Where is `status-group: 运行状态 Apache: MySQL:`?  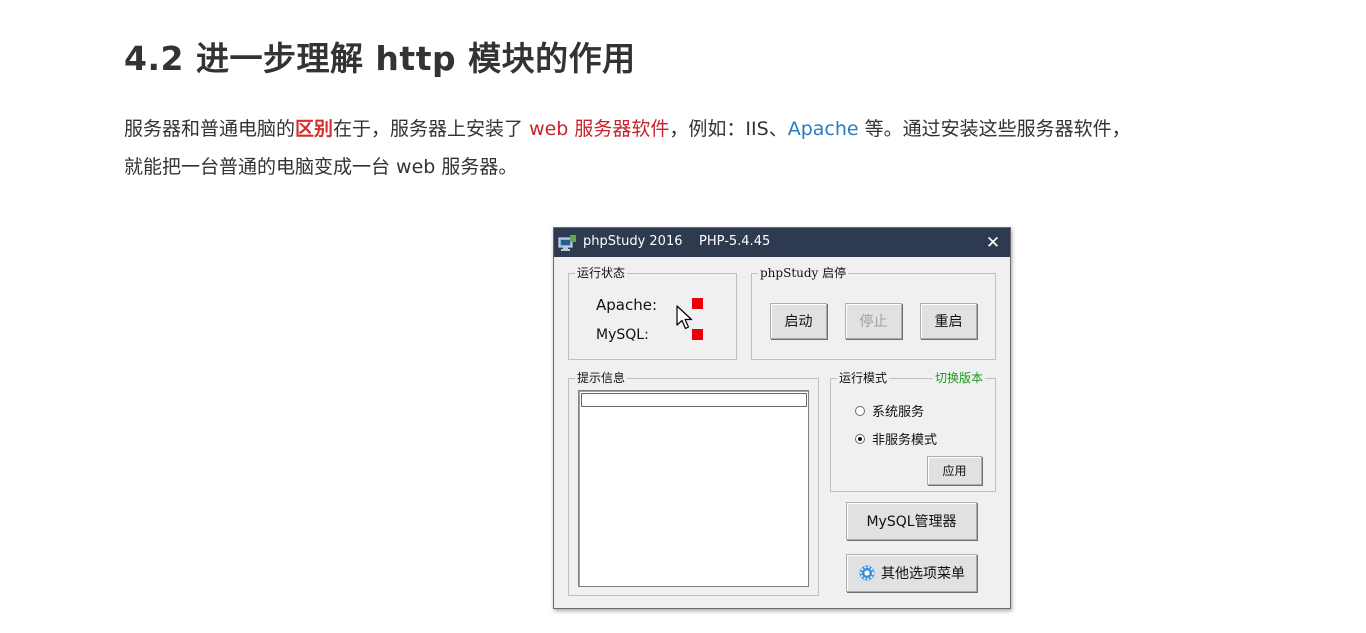 status-group: 运行状态 Apache: MySQL: is located at coordinates (652, 312).